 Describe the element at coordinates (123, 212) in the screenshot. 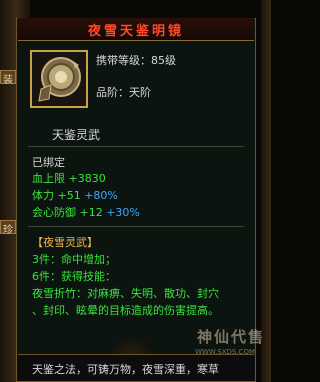

I see `stat-percent: +30%` at that location.